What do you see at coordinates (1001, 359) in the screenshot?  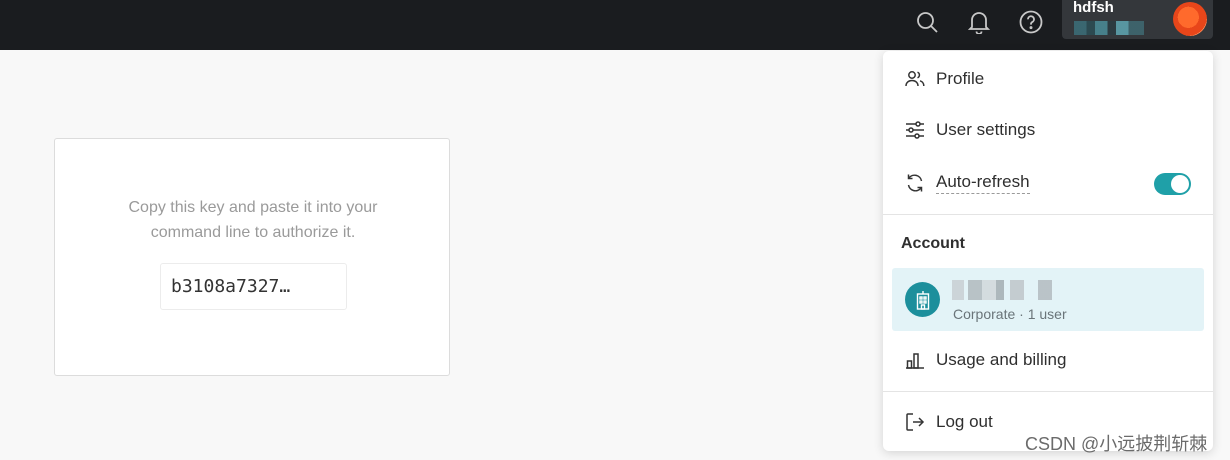 I see `menu-item-label: Usage and billing` at bounding box center [1001, 359].